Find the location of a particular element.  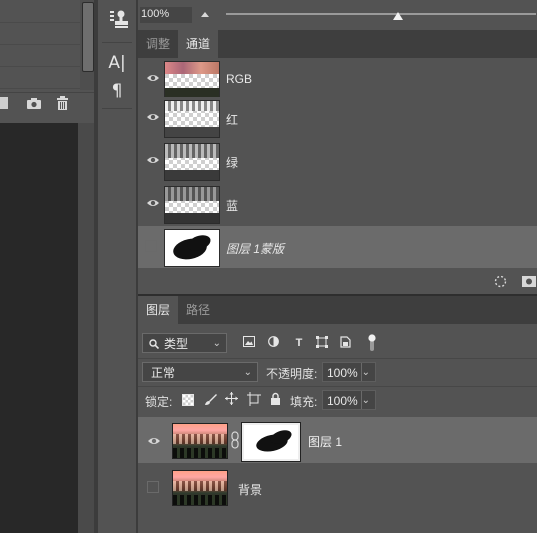

collapsed-panel-strip: A| ¶ is located at coordinates (117, 266).